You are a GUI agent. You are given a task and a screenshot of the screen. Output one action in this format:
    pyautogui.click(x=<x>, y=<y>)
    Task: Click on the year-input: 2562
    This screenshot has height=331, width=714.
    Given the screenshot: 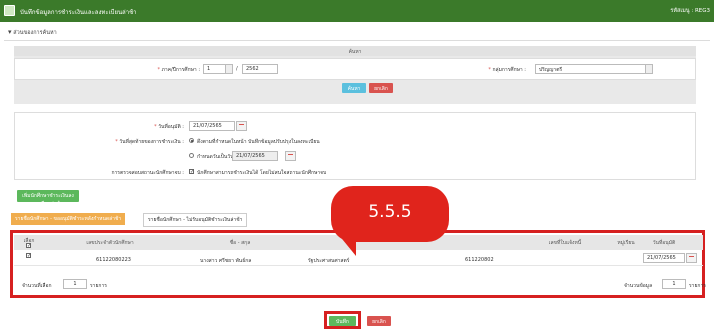 What is the action you would take?
    pyautogui.click(x=260, y=69)
    